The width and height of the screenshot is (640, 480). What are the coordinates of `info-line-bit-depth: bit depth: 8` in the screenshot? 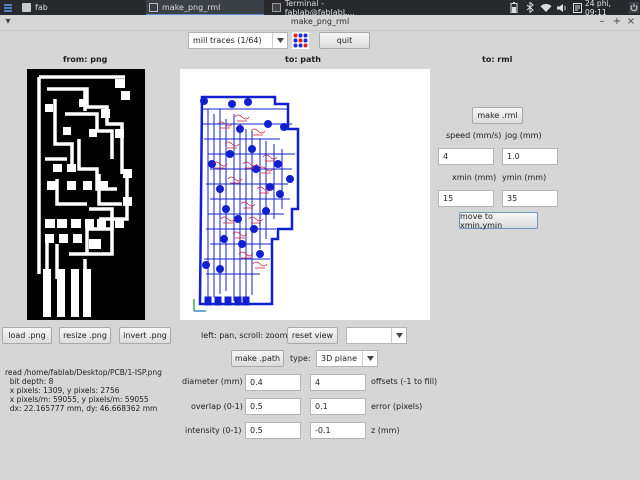 It's located at (29, 381).